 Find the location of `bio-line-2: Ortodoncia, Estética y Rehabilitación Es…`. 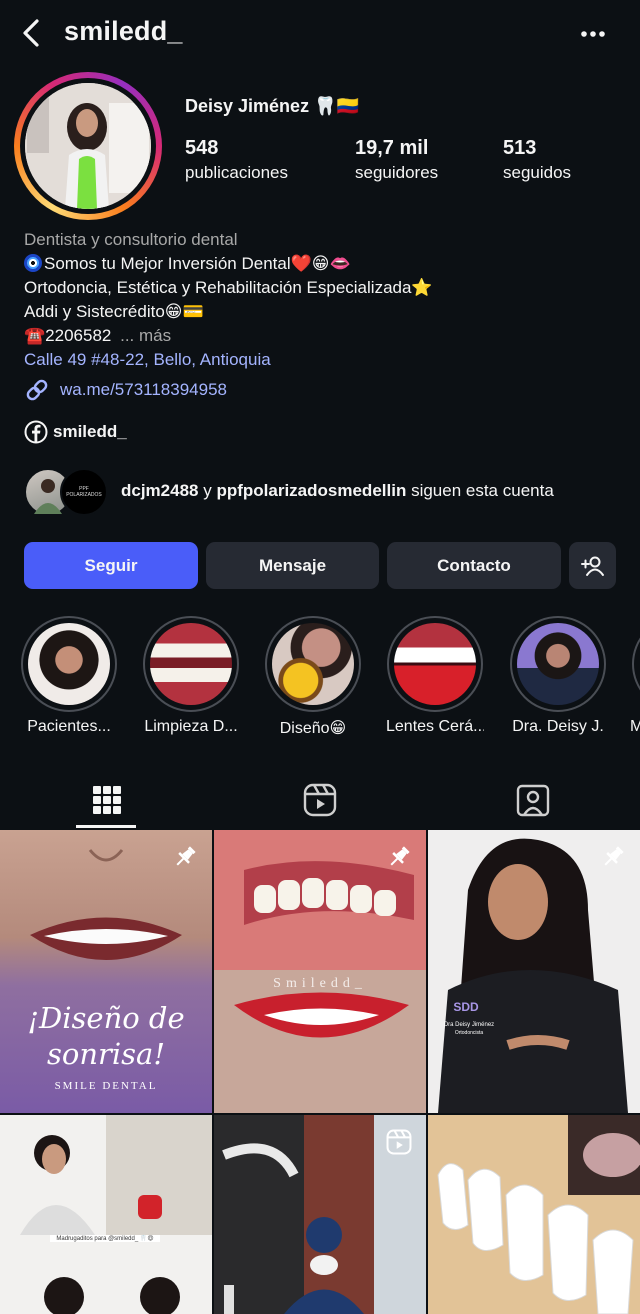

bio-line-2: Ortodoncia, Estética y Rehabilitación Es… is located at coordinates (228, 287).